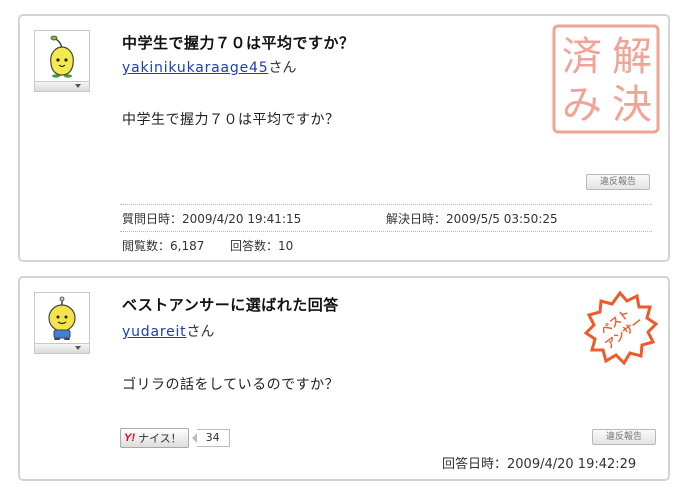  Describe the element at coordinates (282, 68) in the screenshot. I see `asker-honorific: さん` at that location.